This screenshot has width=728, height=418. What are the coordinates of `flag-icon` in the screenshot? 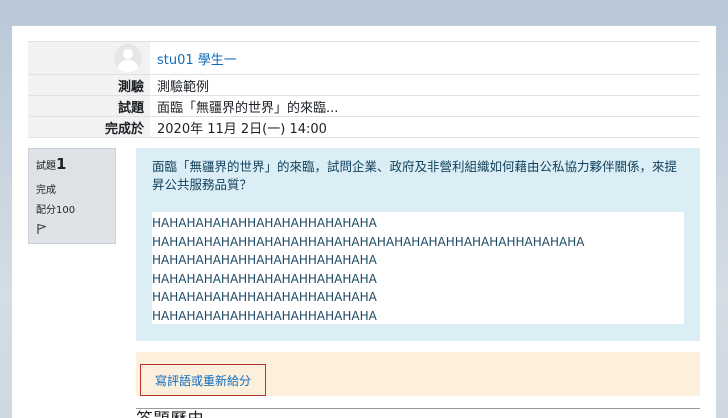 It's located at (42, 229).